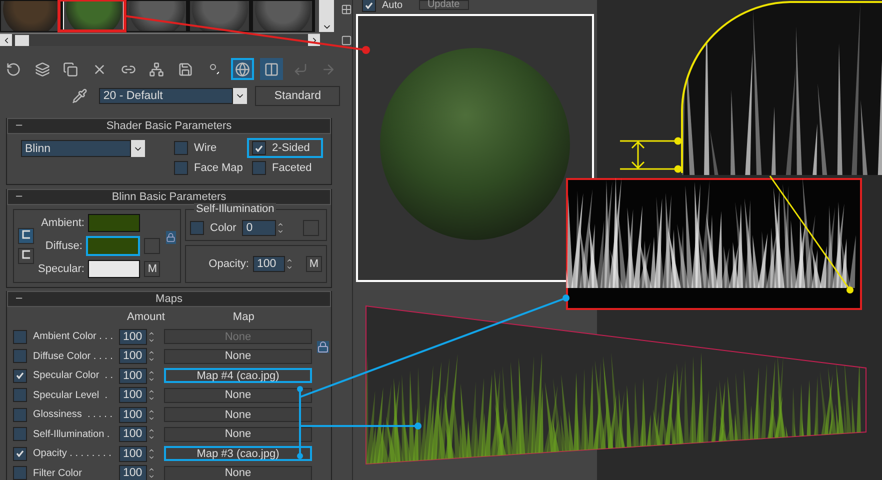 The width and height of the screenshot is (882, 480). I want to click on scrollbar-thumb, so click(22, 40).